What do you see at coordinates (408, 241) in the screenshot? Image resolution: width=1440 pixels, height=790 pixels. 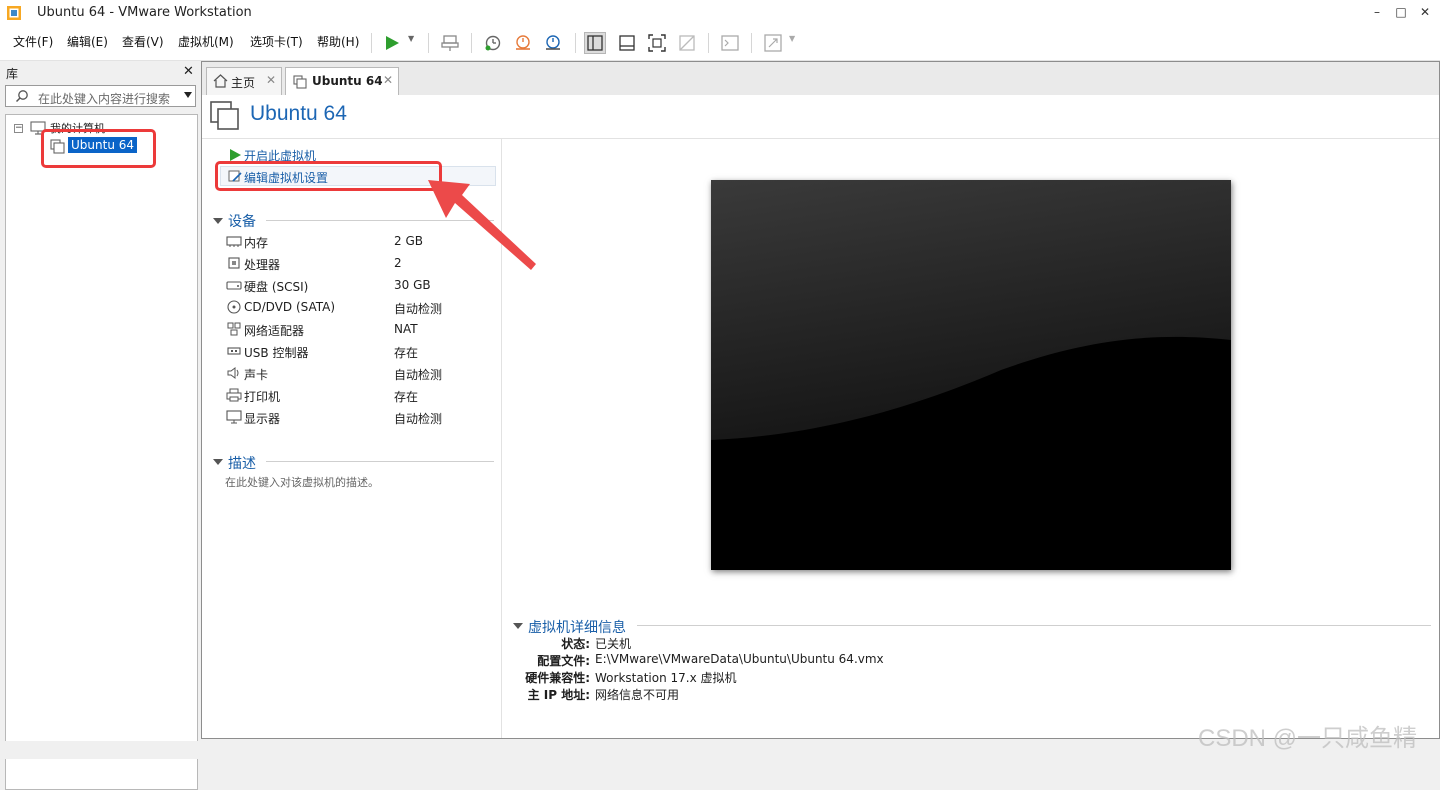 I see `device-value: 2 GB` at bounding box center [408, 241].